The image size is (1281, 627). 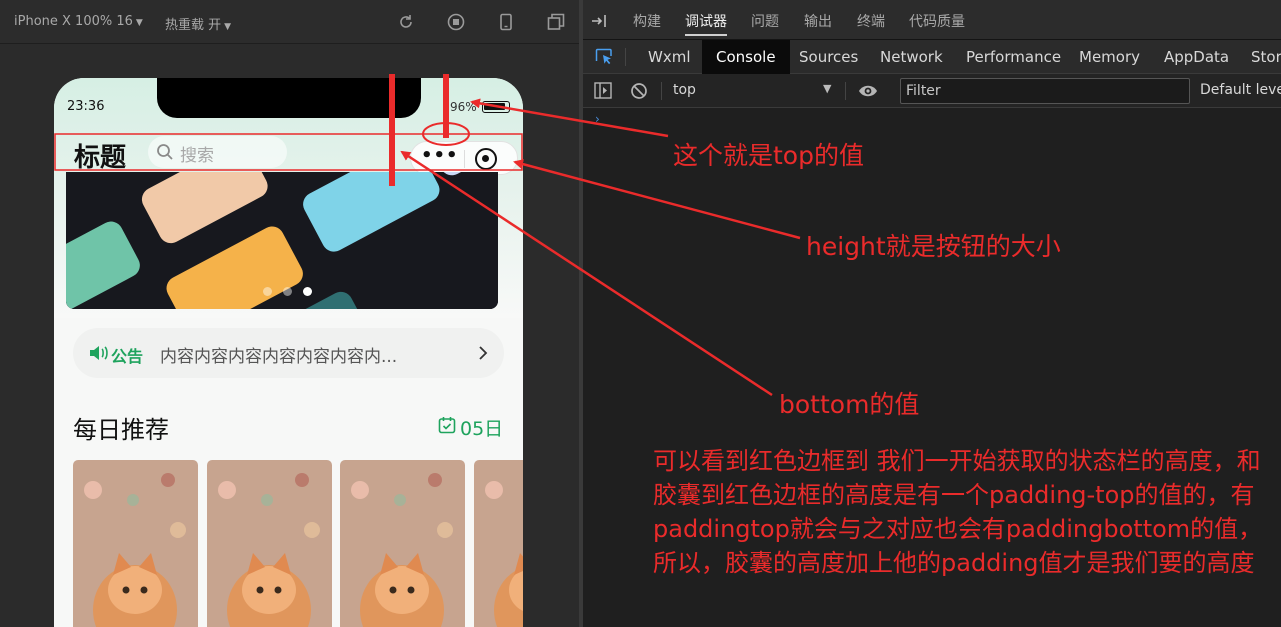 I want to click on banner-image, so click(x=282, y=240).